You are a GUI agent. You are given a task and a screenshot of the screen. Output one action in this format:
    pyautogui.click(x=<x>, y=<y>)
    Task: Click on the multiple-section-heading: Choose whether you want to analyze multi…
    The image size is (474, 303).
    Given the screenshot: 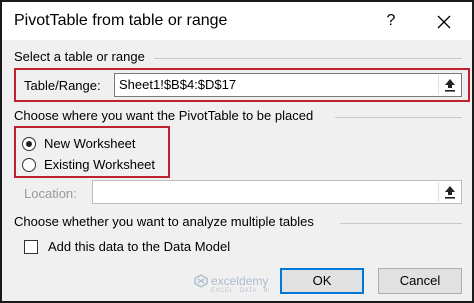 What is the action you would take?
    pyautogui.click(x=164, y=221)
    